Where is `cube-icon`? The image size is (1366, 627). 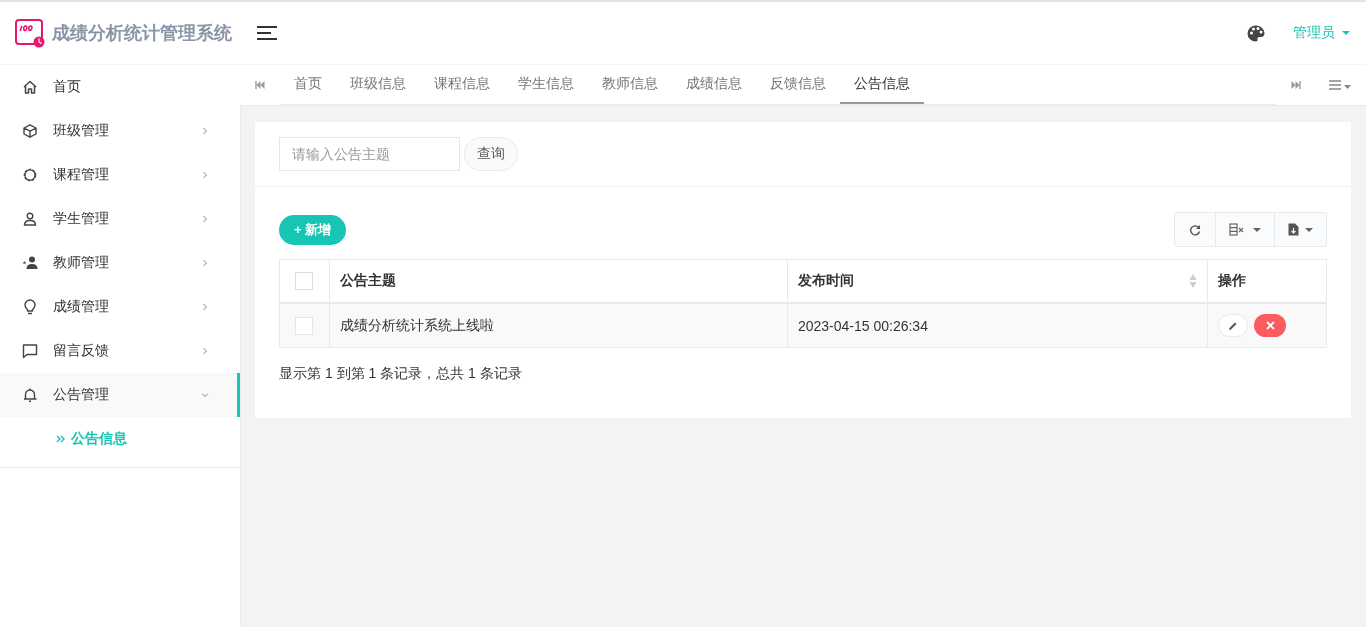
cube-icon is located at coordinates (30, 131).